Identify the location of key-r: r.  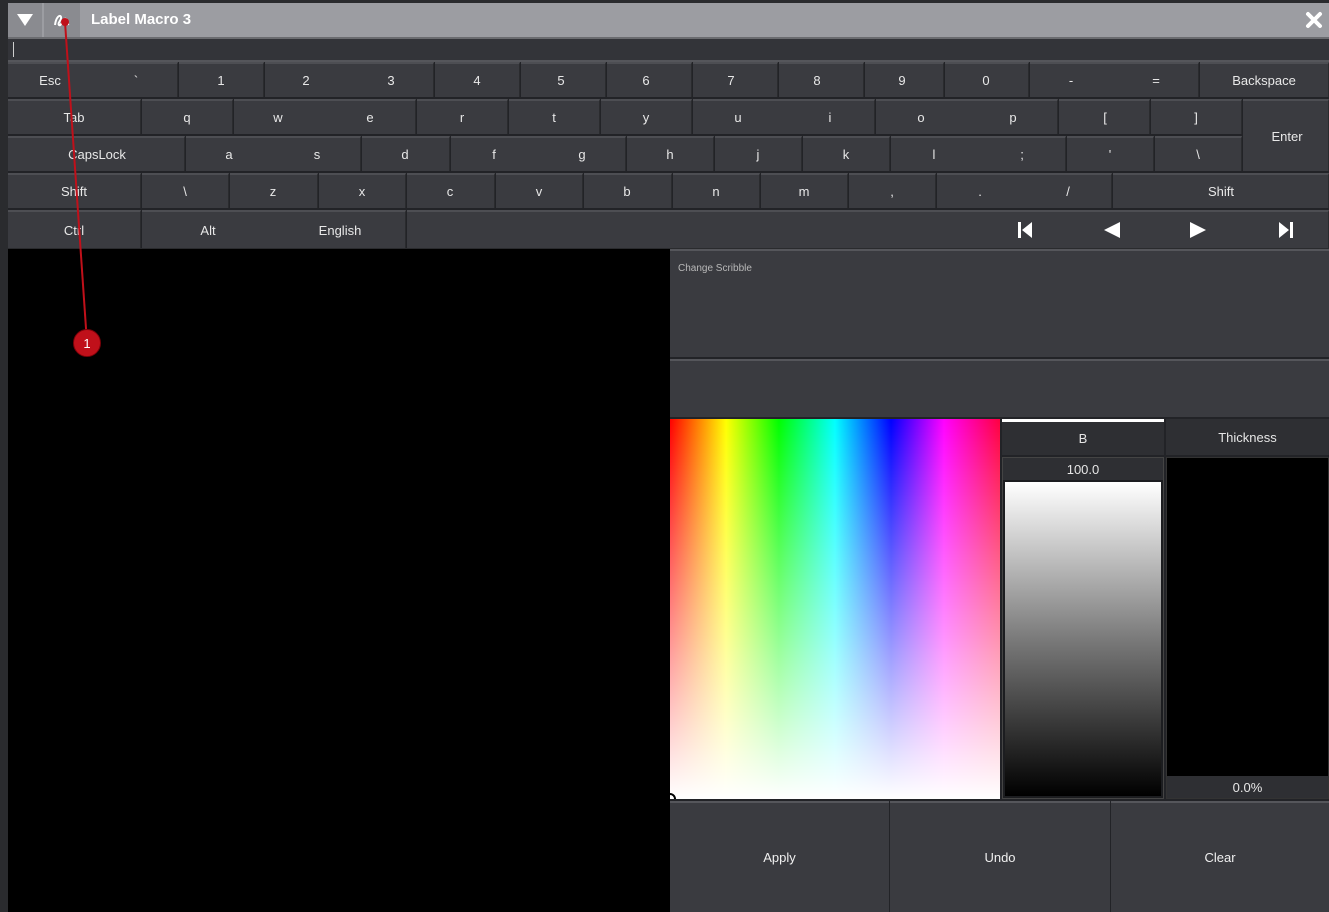
(462, 116).